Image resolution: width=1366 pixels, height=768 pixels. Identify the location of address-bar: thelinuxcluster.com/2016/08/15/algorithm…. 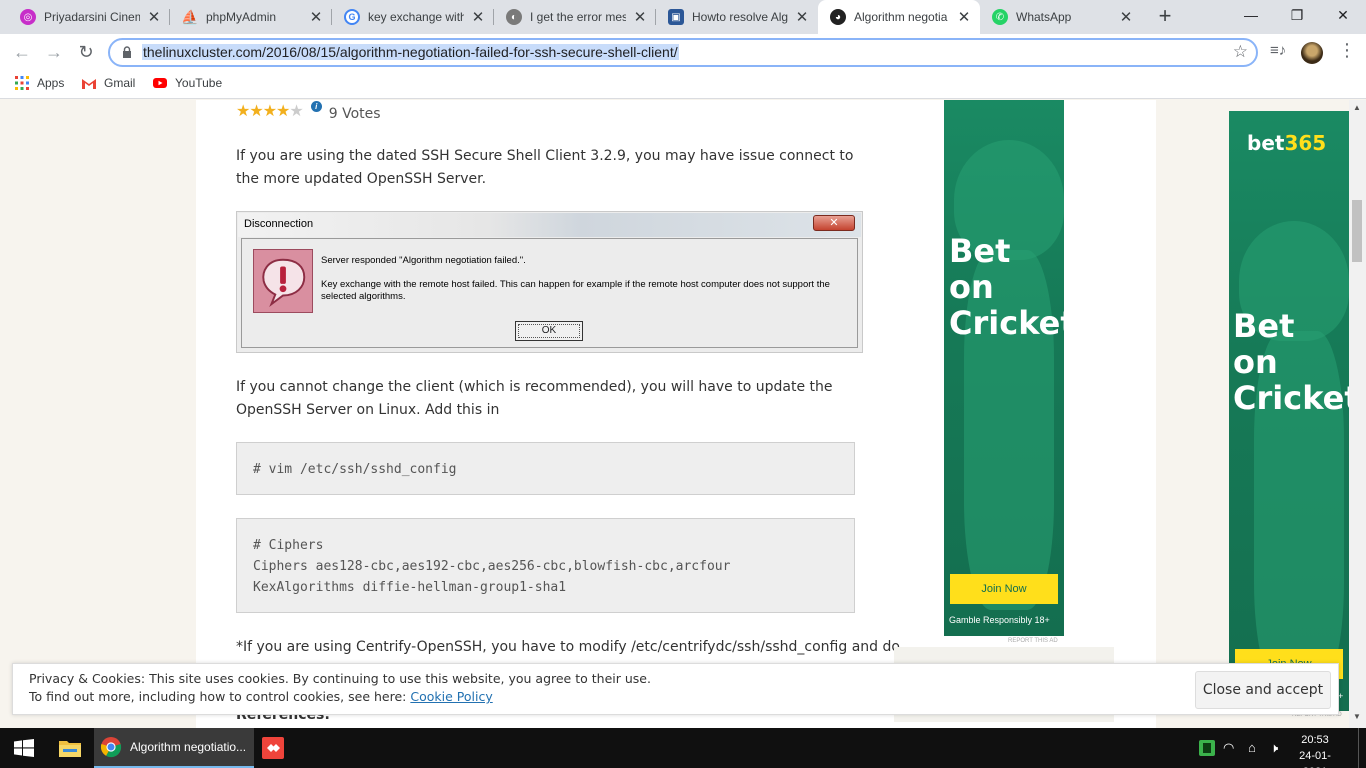
(683, 52).